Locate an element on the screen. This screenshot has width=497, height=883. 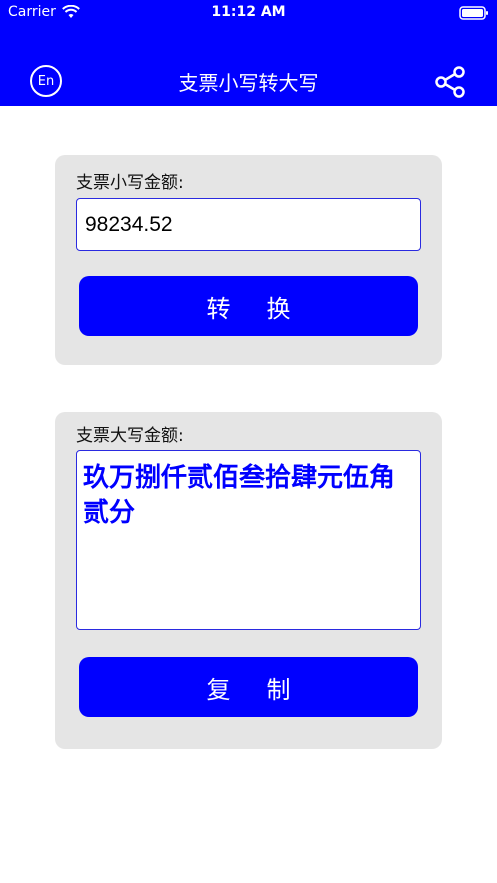
nav-bar: En 支票小写转大写 is located at coordinates (248, 79).